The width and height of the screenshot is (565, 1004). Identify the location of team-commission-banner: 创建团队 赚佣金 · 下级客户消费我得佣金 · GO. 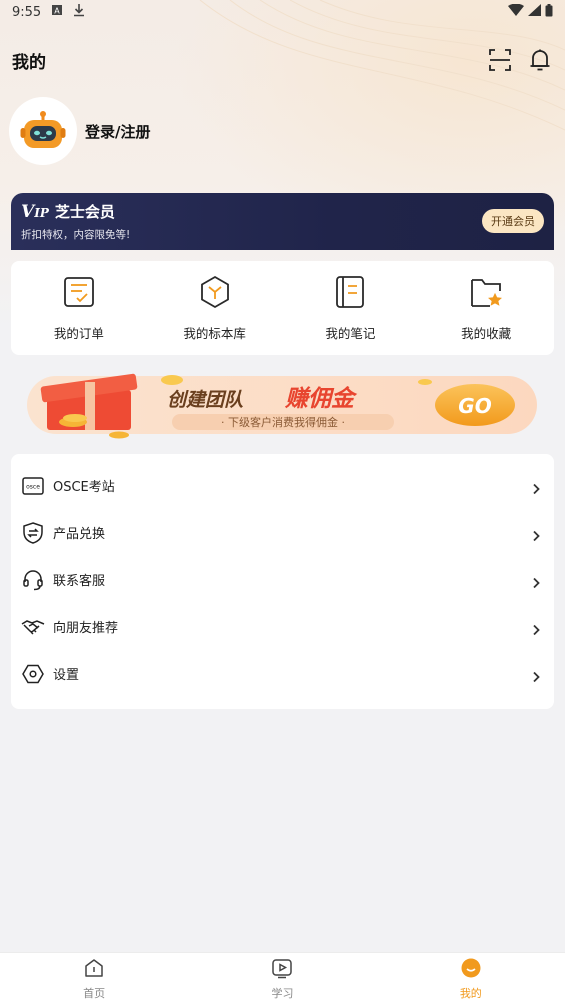
(282, 404).